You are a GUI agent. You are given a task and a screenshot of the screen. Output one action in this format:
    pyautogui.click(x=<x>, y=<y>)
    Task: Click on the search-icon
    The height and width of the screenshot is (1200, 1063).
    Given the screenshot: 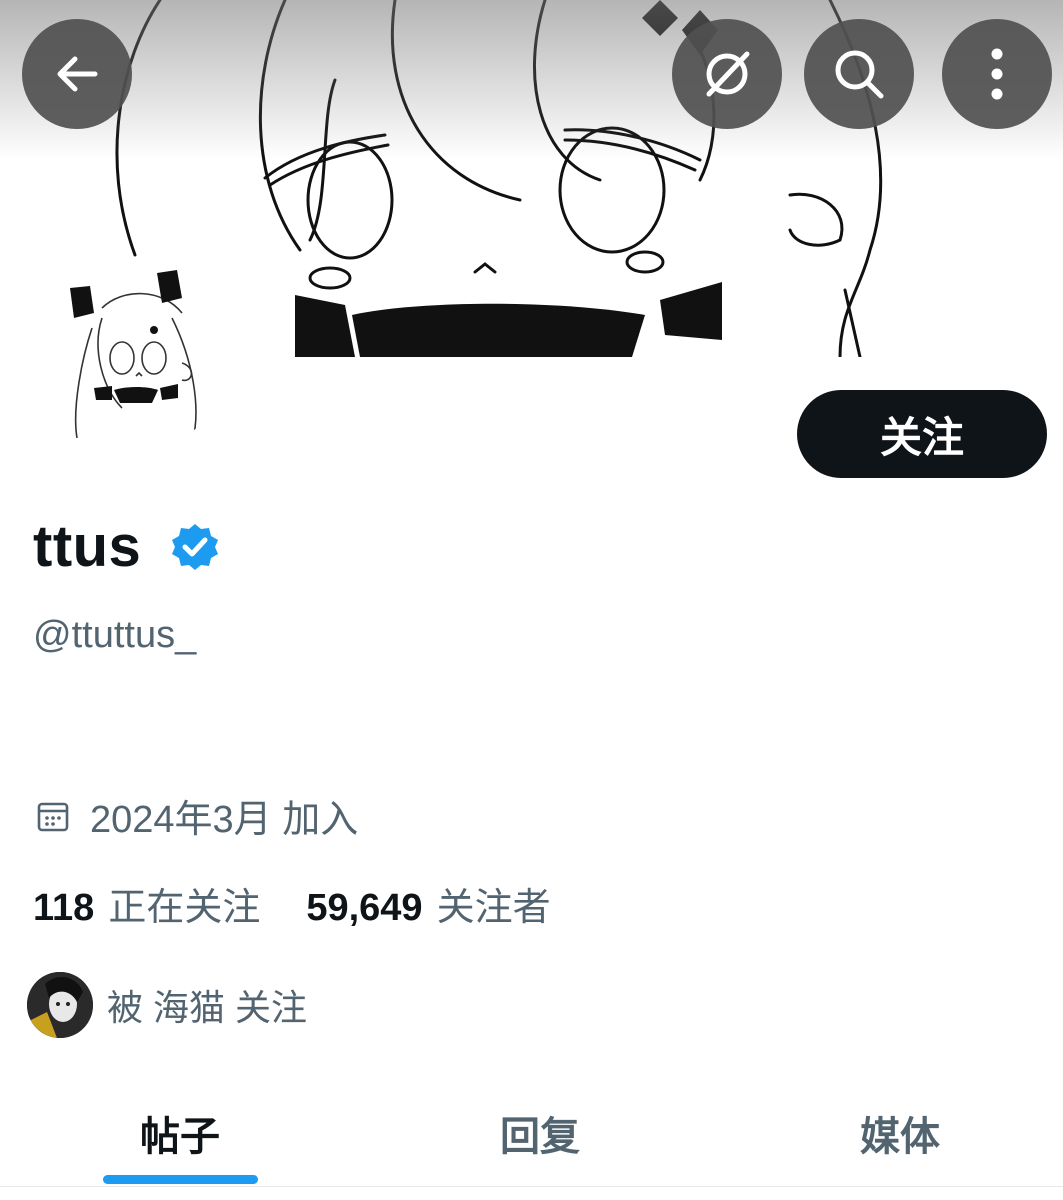 What is the action you would take?
    pyautogui.click(x=859, y=74)
    